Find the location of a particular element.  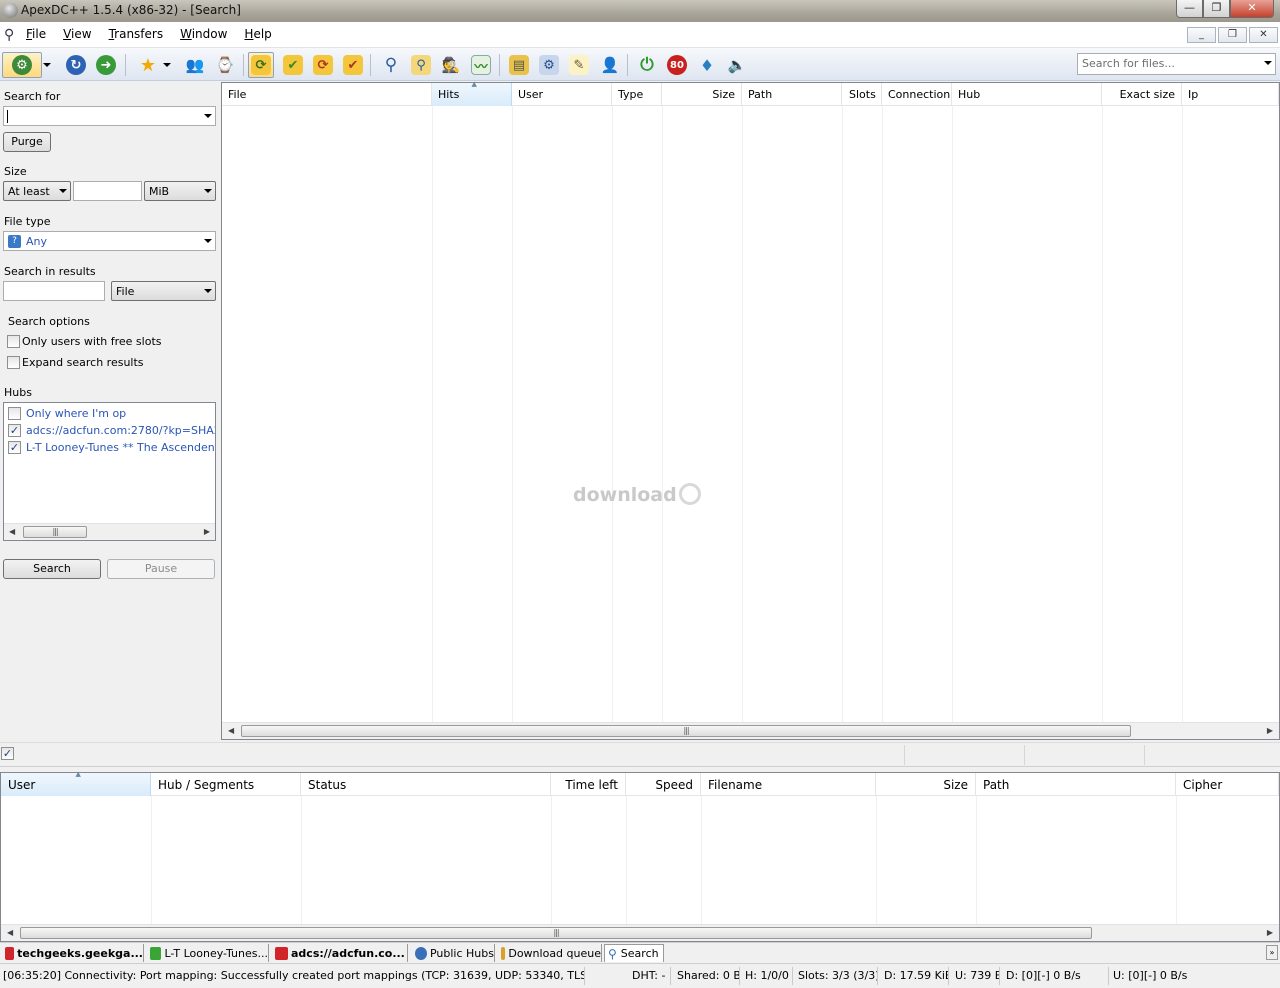

shutdown-button: ♦ is located at coordinates (707, 65).